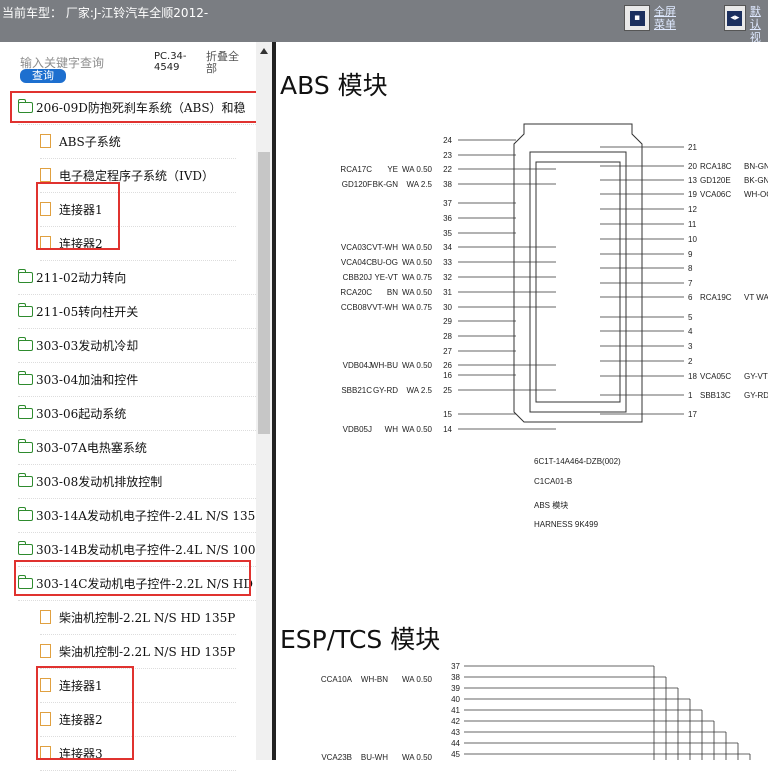 The height and width of the screenshot is (771, 768). Describe the element at coordinates (357, 365) in the screenshot. I see `wire-circuit-label: VDB04J` at that location.